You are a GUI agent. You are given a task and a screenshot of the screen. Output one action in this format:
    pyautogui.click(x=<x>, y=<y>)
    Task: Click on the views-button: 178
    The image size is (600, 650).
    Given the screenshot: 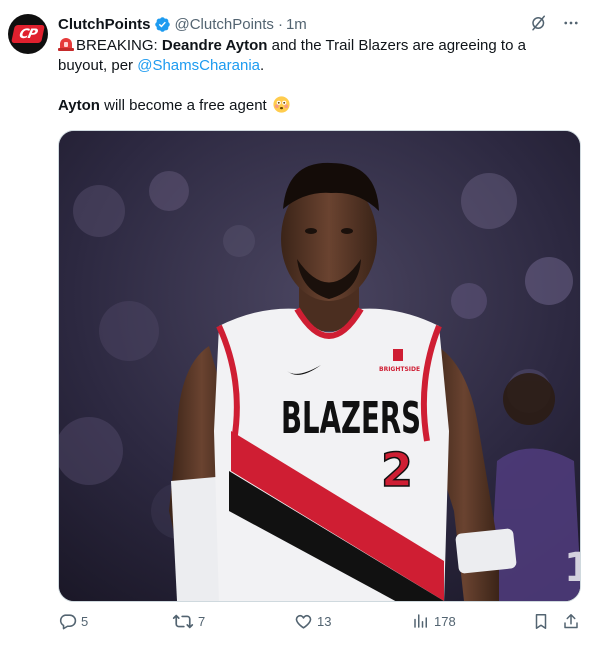 What is the action you would take?
    pyautogui.click(x=434, y=621)
    